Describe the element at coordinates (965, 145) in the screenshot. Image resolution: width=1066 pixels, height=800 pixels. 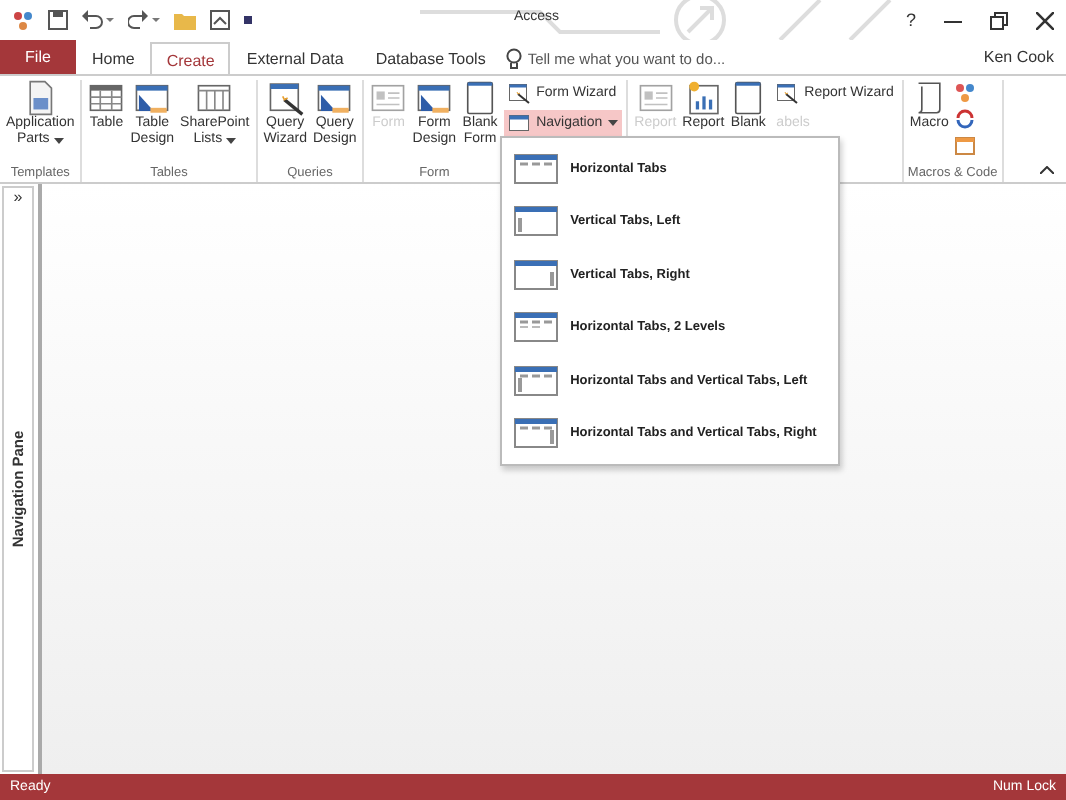
I see `calendar-icon` at that location.